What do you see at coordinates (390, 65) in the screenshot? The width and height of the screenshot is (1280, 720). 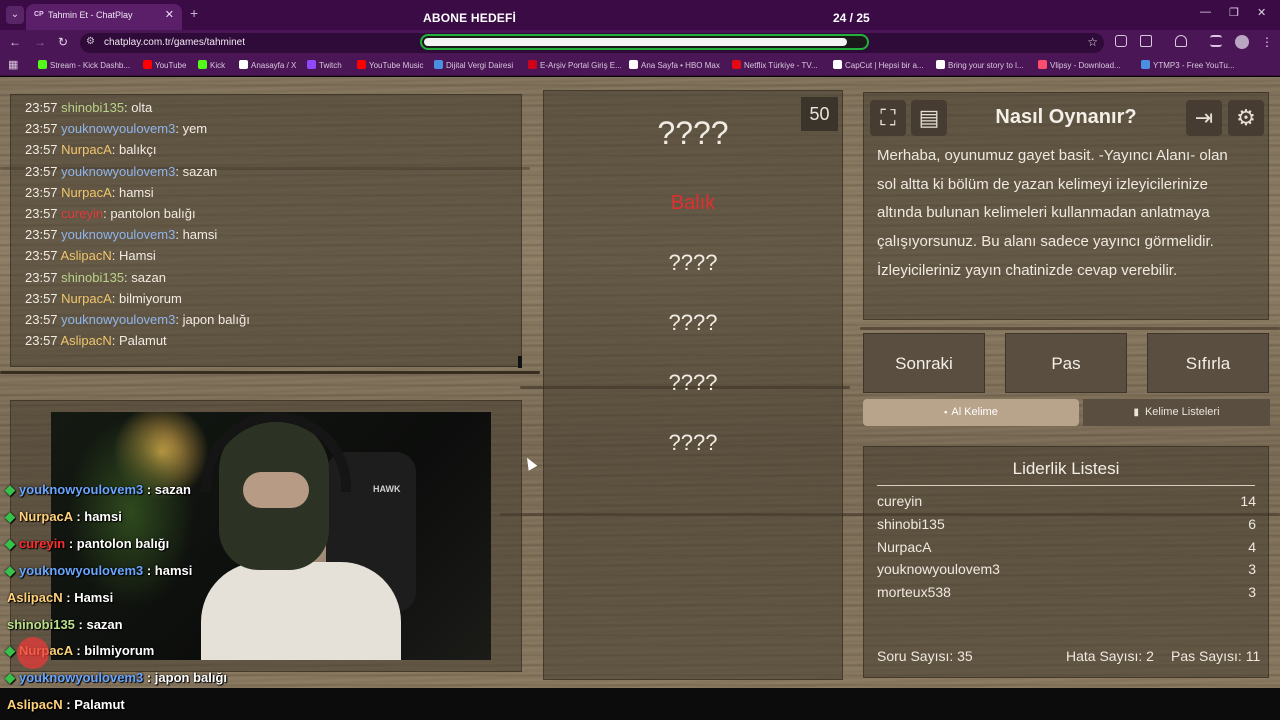 I see `bookmark-item: YouTube Music` at bounding box center [390, 65].